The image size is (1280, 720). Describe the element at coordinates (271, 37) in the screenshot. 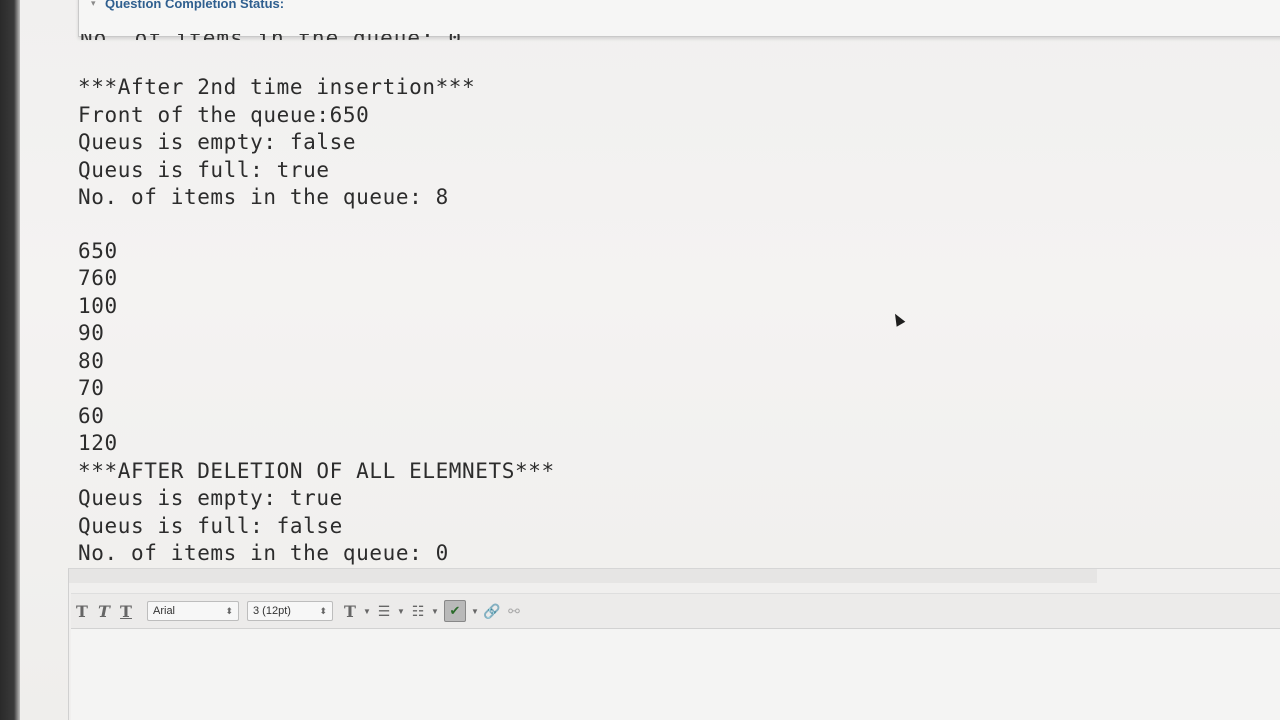

I see `clipped-console-text: No. of items in the queue: 0` at that location.